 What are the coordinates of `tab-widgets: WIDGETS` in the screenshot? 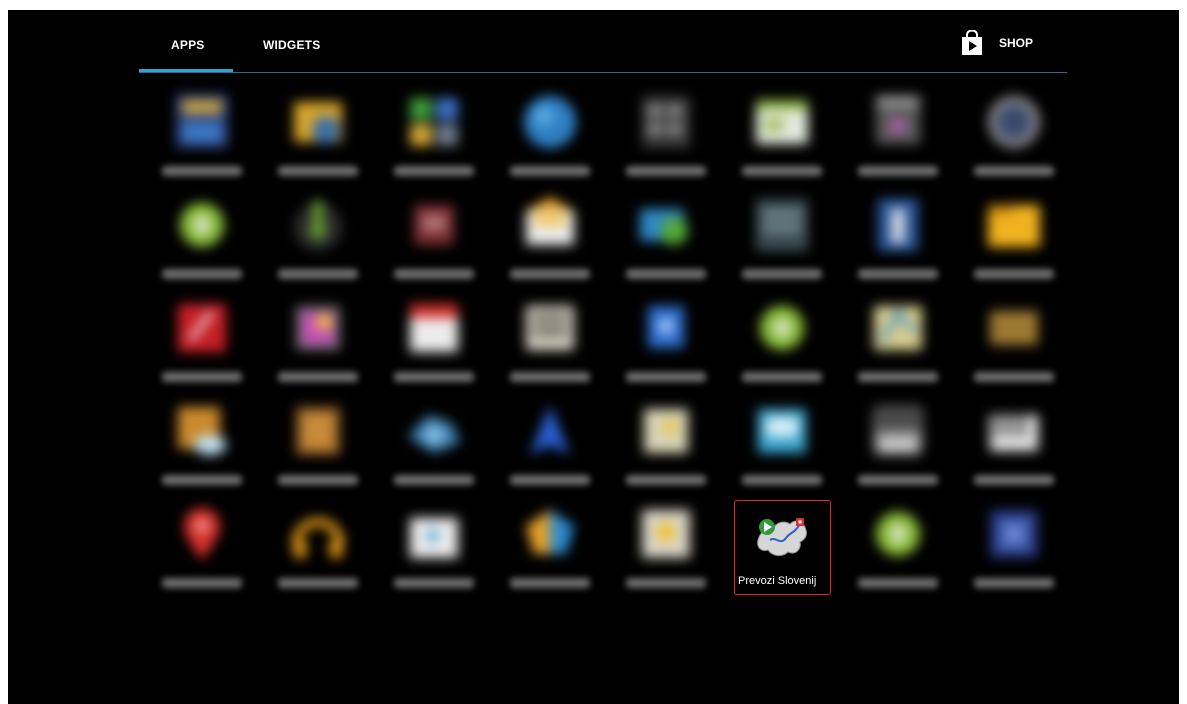 It's located at (291, 45).